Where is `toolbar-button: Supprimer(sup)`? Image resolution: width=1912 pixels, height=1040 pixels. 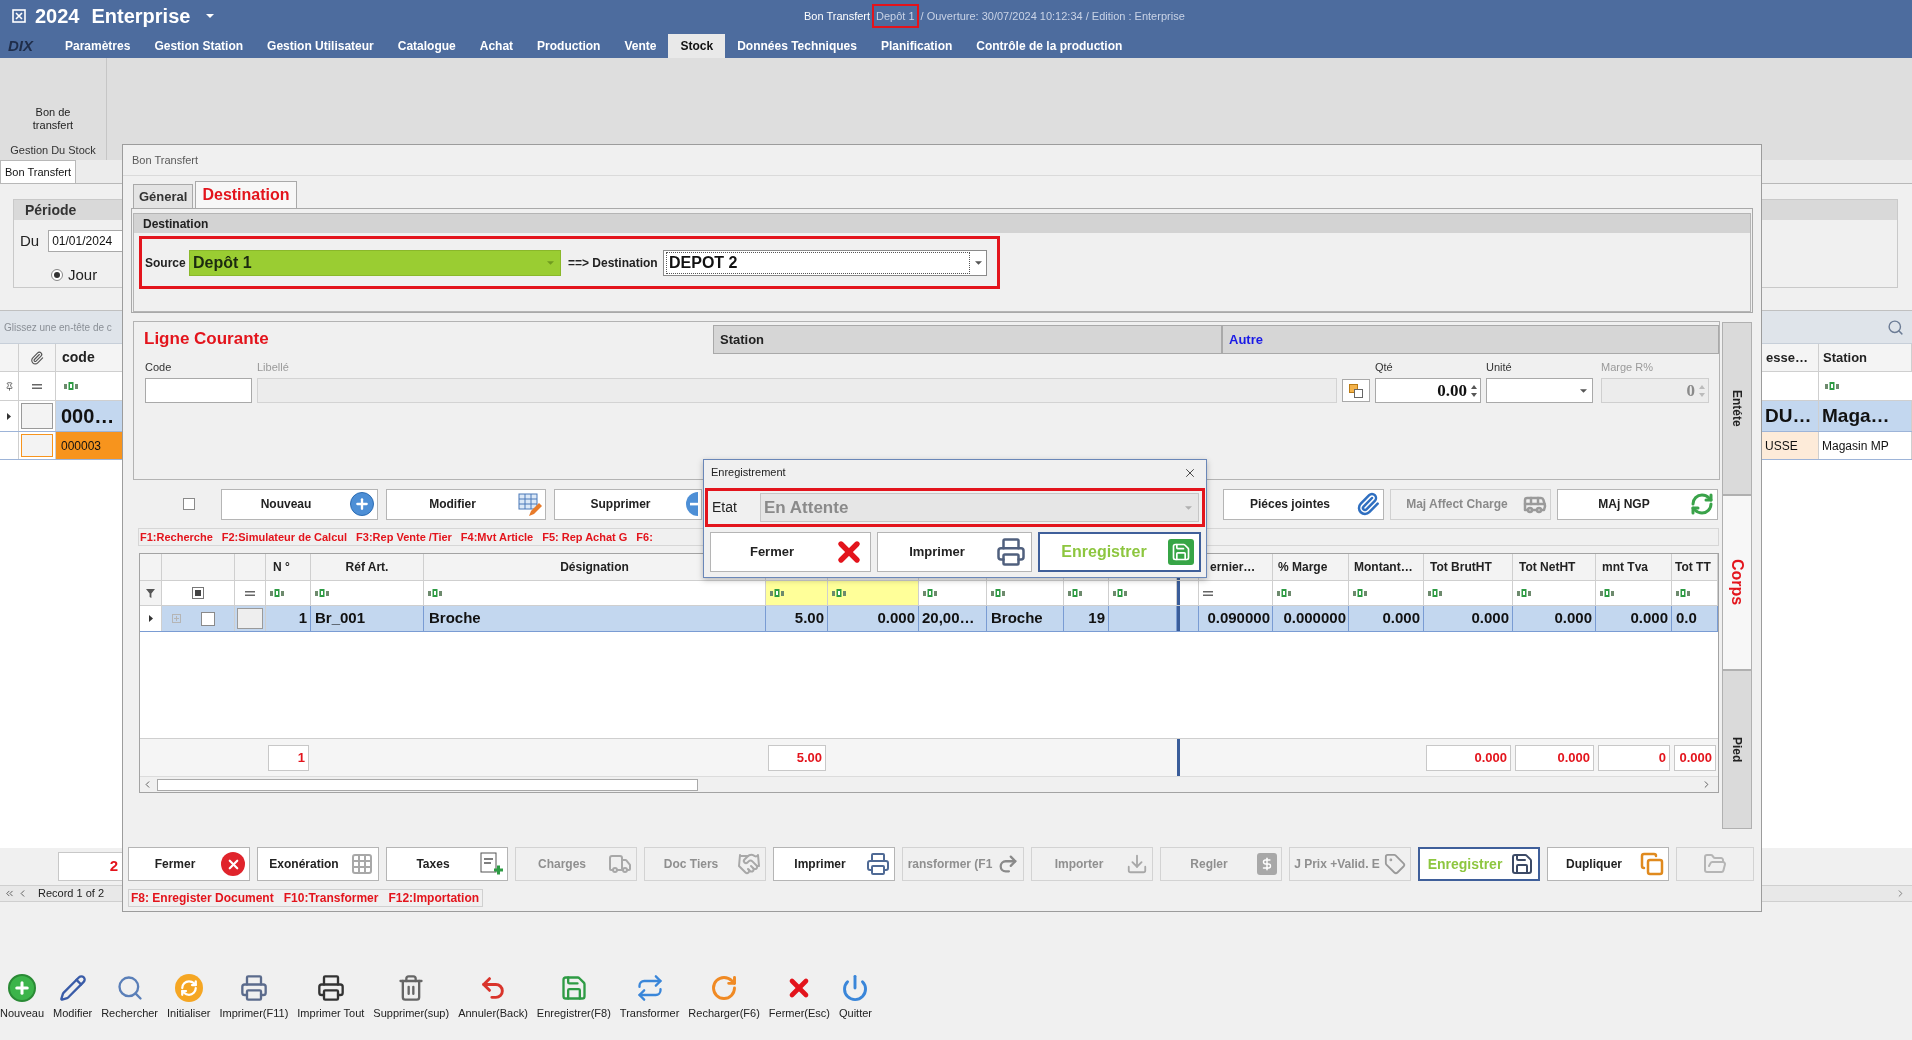 toolbar-button: Supprimer(sup) is located at coordinates (411, 997).